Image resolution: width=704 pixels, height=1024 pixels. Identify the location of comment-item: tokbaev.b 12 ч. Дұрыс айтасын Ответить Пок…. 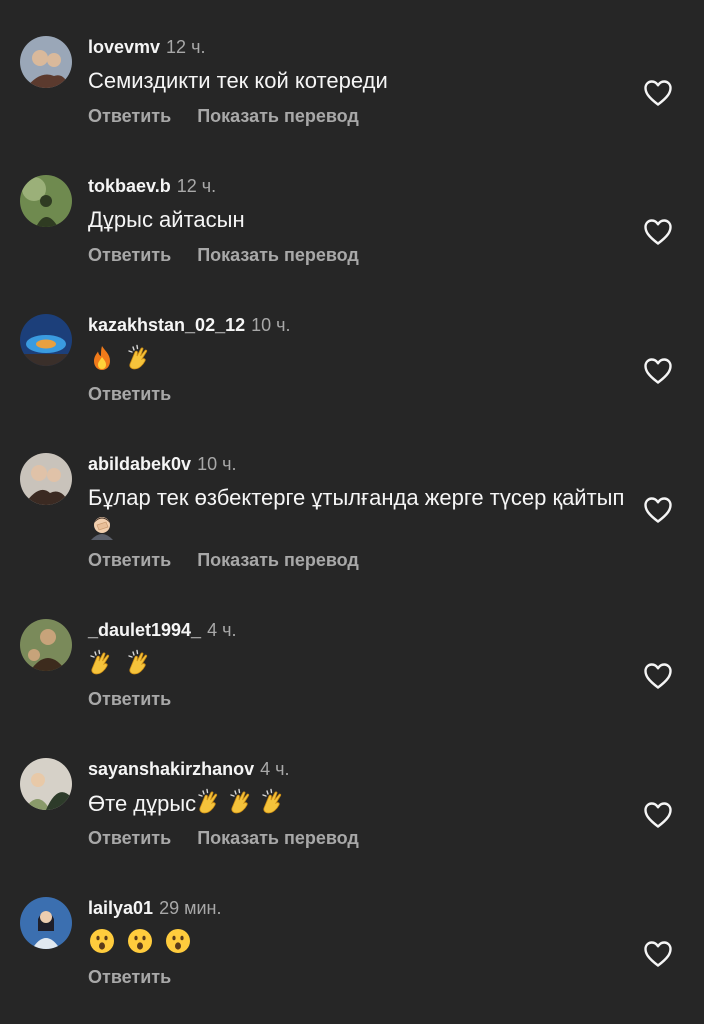
(352, 230).